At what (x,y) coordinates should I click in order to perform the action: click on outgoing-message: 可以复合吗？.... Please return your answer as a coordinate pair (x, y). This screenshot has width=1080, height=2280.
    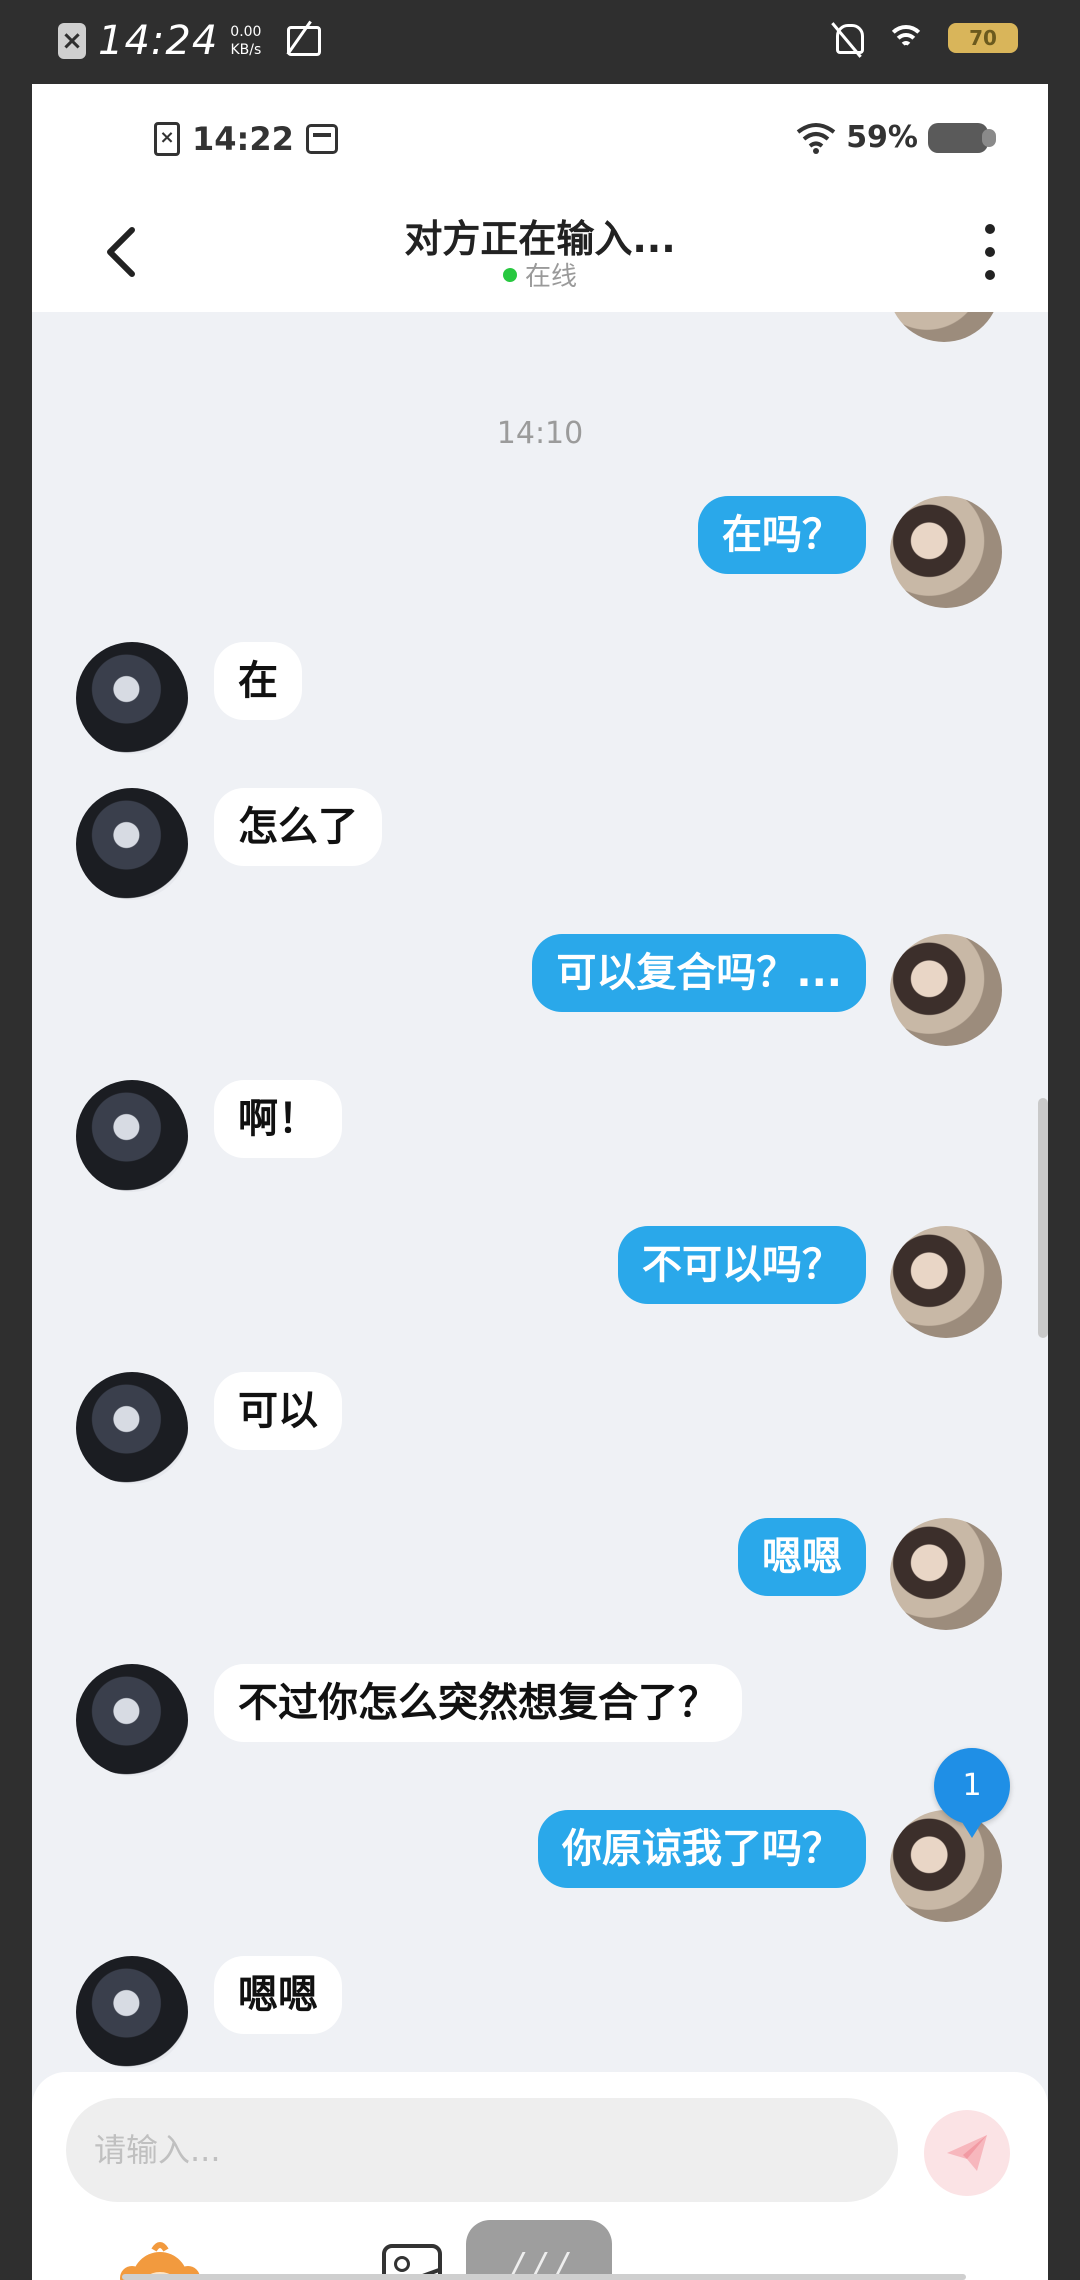
    Looking at the image, I should click on (699, 973).